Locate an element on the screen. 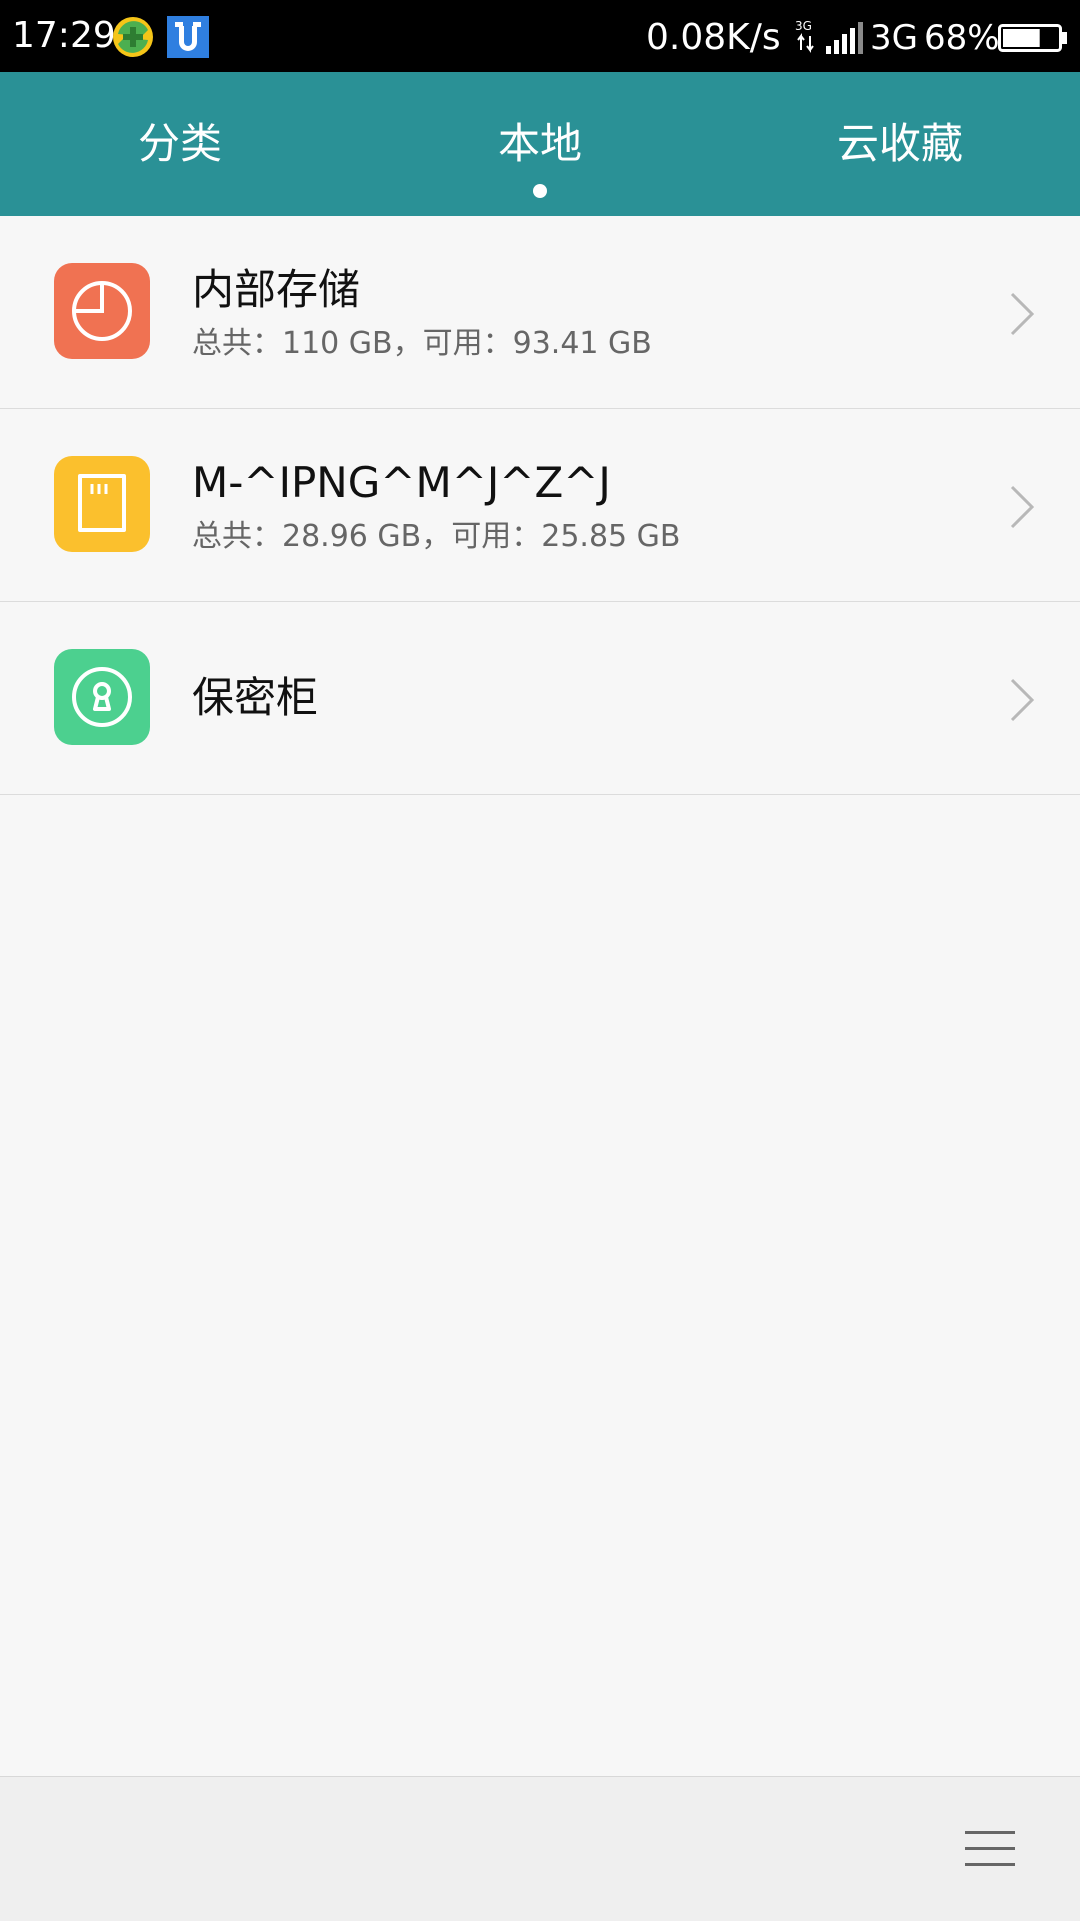 Image resolution: width=1080 pixels, height=1921 pixels. list-item-internal-storage: 内部存储 总共：110 GB，可用：93.41 GB is located at coordinates (540, 312).